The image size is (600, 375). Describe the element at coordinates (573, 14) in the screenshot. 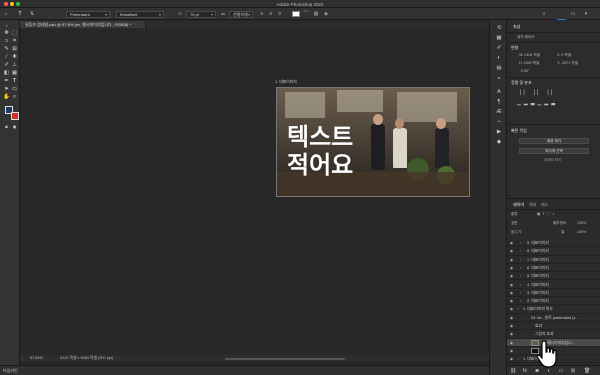

I see `workspace-icon: ▭` at that location.